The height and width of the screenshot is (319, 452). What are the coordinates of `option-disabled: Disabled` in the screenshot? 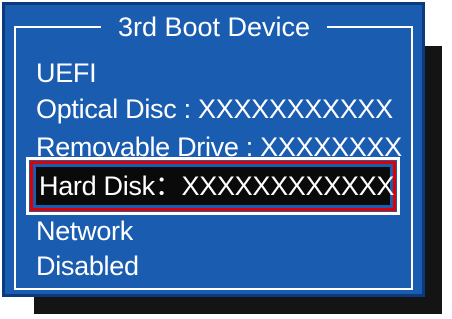 It's located at (87, 266).